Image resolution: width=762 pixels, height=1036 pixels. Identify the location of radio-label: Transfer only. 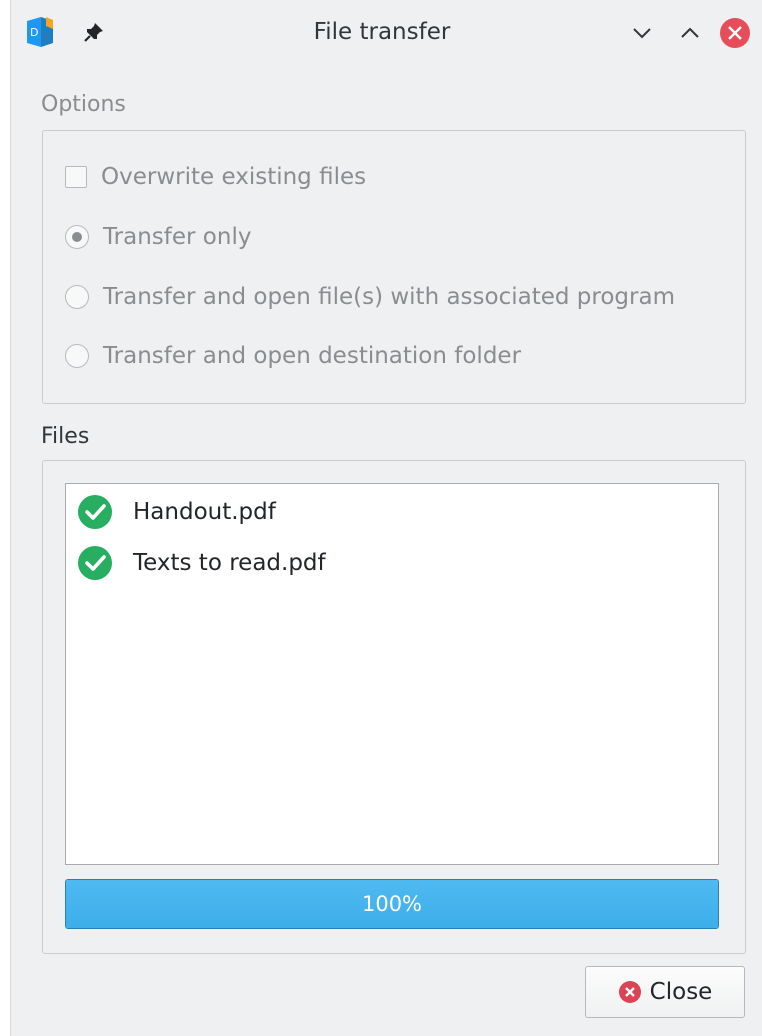
(177, 237).